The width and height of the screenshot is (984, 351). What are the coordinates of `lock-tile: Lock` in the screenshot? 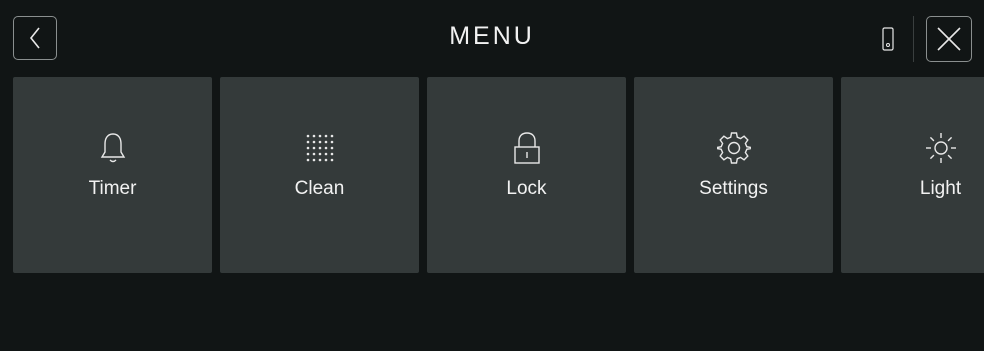 It's located at (526, 175).